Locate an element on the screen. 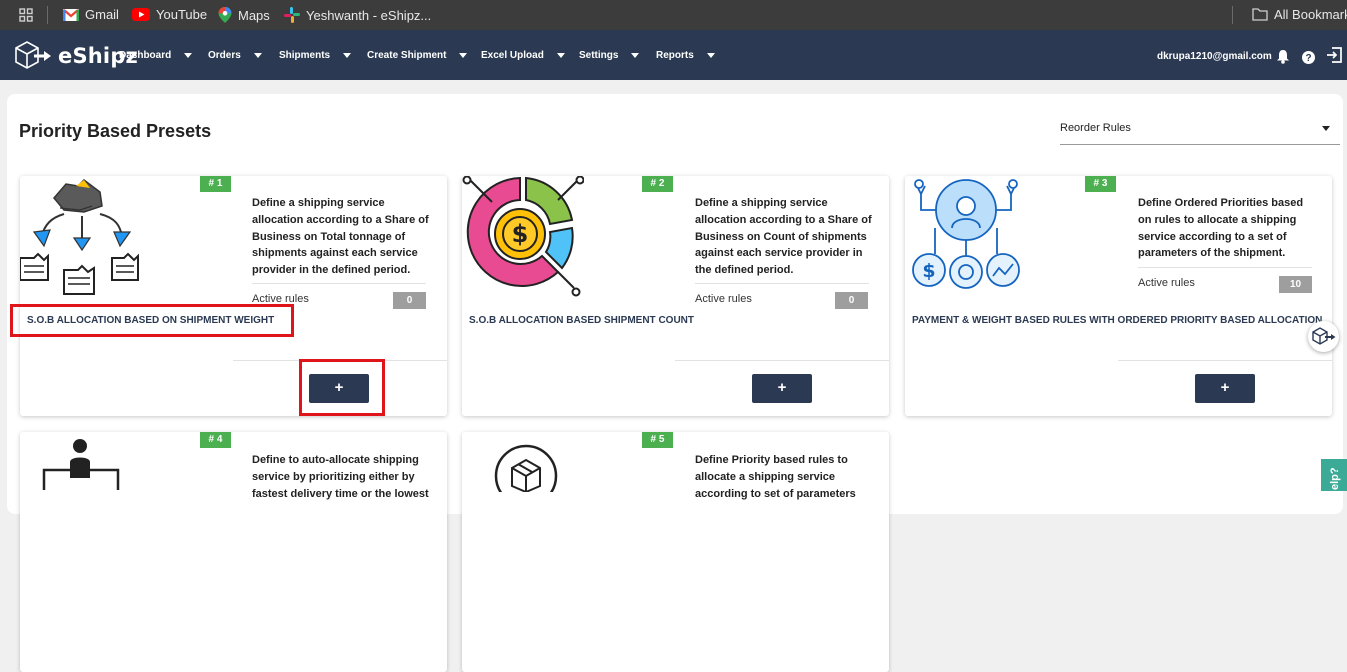 The image size is (1347, 672). dollar-pie-chart-icon: $ is located at coordinates (523, 236).